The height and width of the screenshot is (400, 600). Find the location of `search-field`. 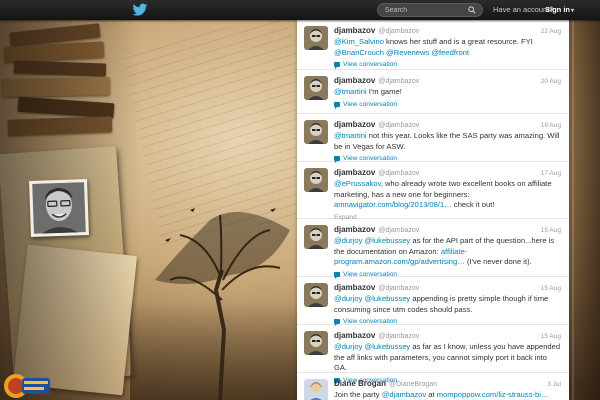

search-field is located at coordinates (430, 10).